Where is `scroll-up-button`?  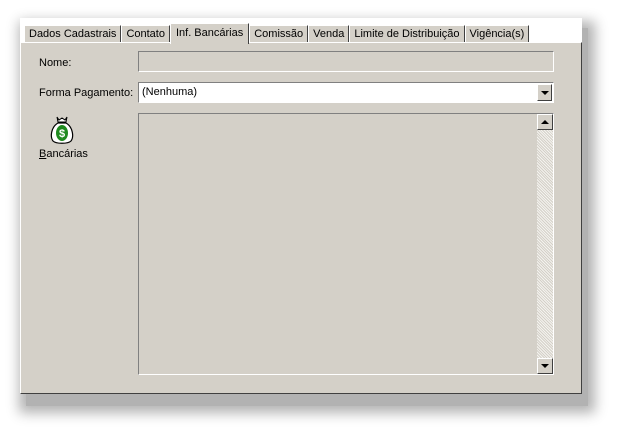
scroll-up-button is located at coordinates (545, 122).